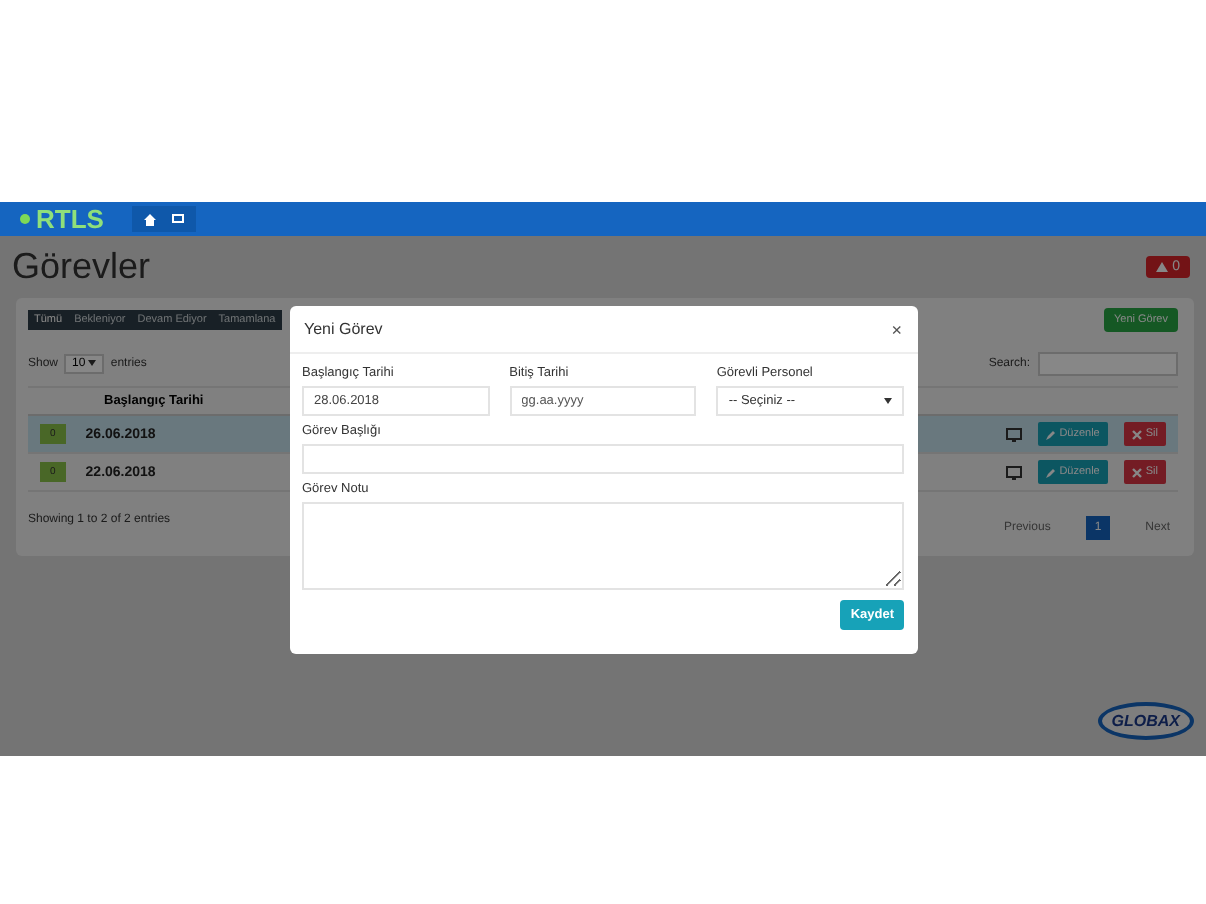 This screenshot has height=904, width=1206. I want to click on company-logo: GLOBAX, so click(1145, 721).